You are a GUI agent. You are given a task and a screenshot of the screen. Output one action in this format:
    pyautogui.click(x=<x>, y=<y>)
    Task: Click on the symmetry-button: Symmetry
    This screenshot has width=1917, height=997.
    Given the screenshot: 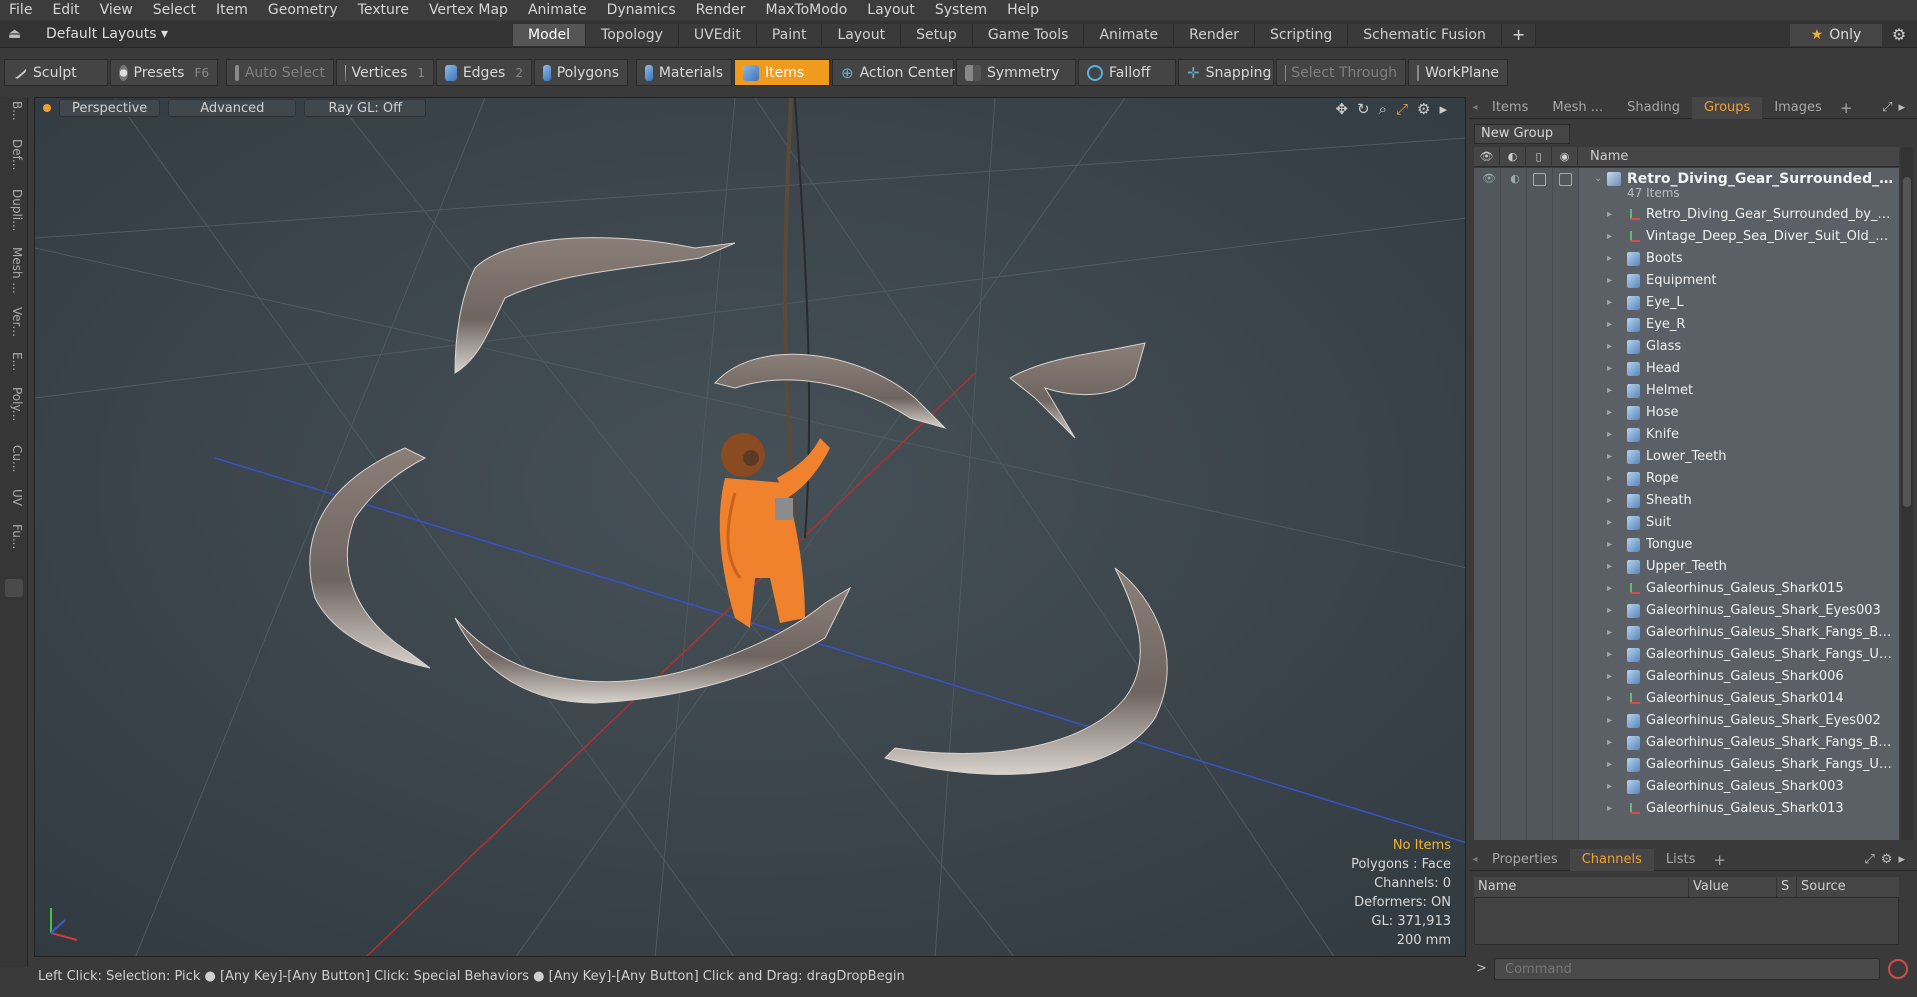 What is the action you would take?
    pyautogui.click(x=1016, y=72)
    